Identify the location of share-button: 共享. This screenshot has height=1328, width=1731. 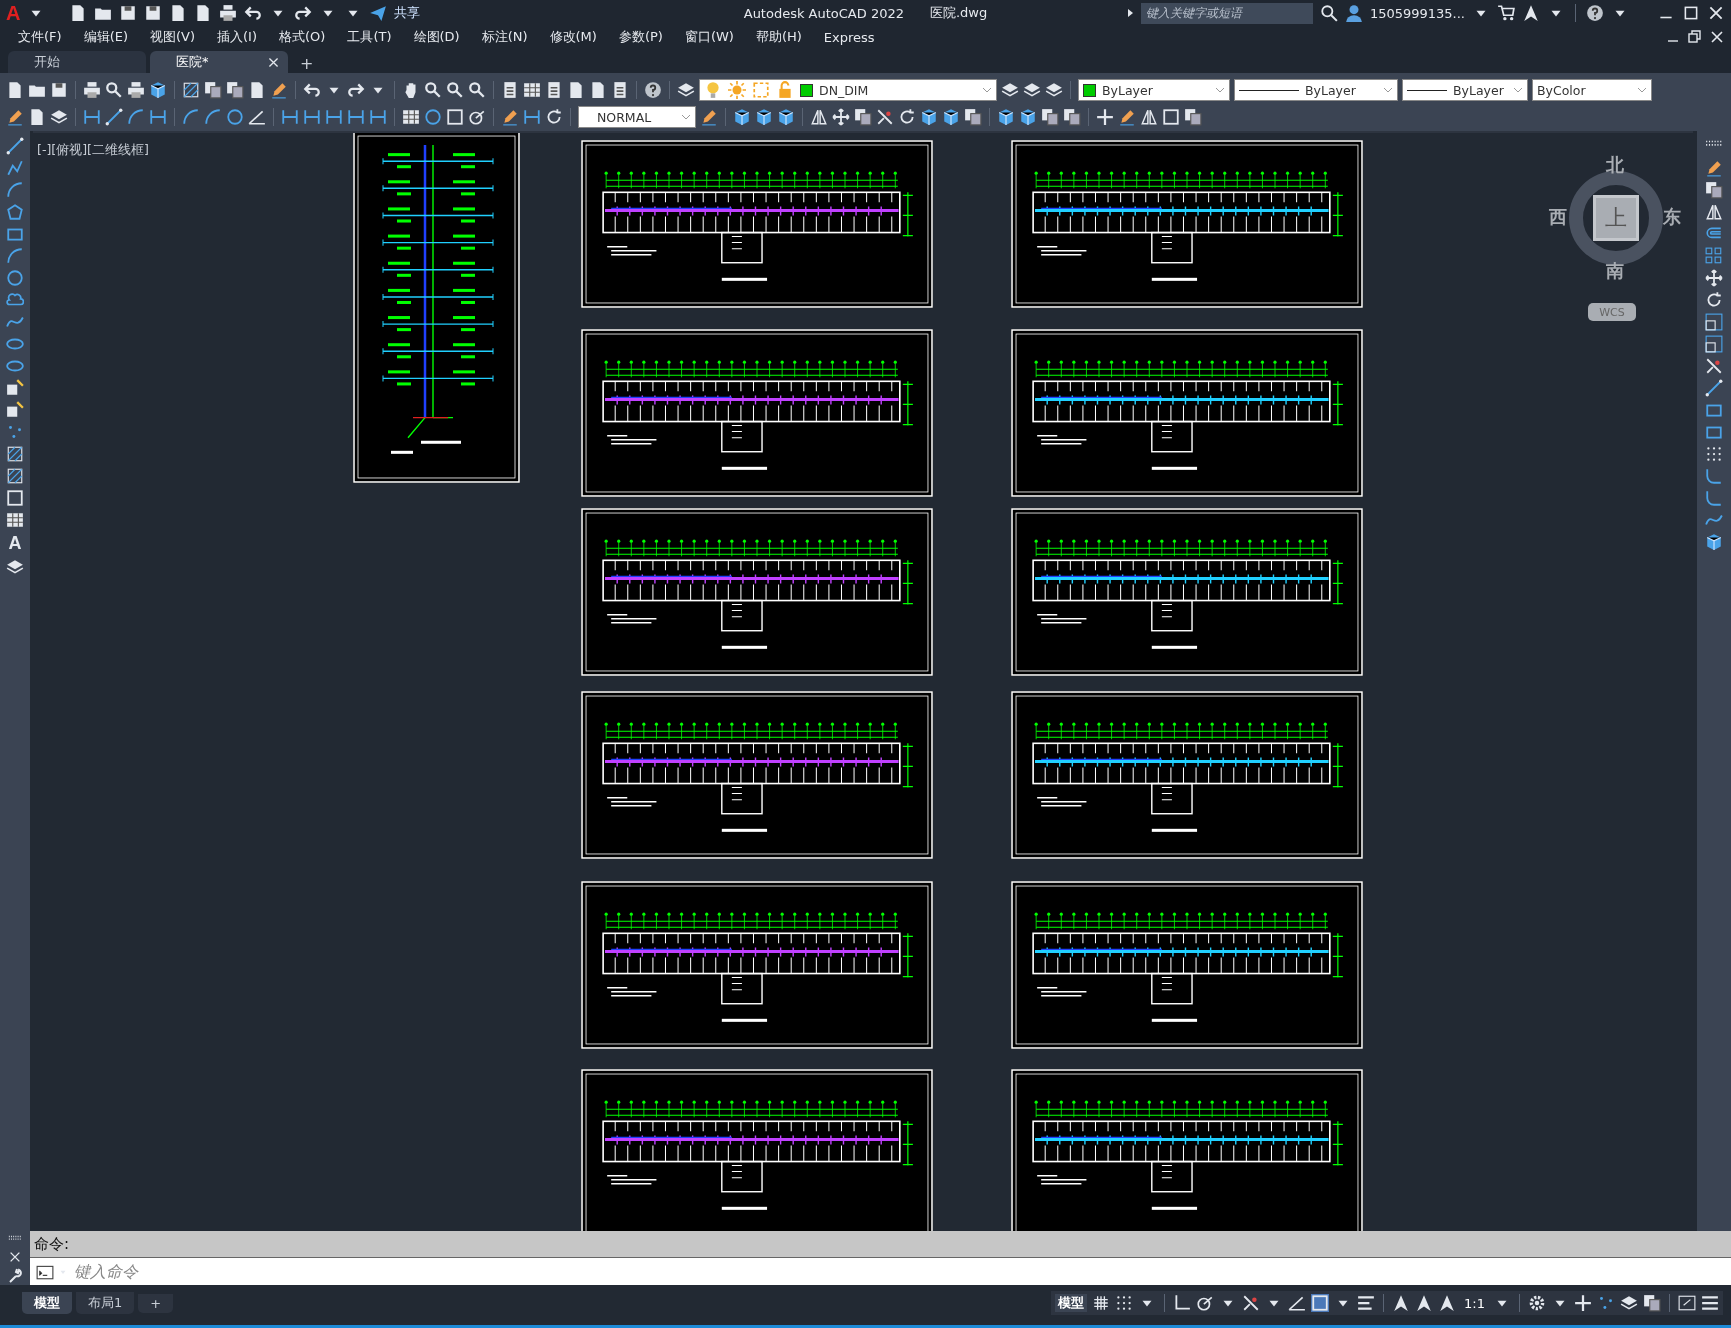
(407, 13).